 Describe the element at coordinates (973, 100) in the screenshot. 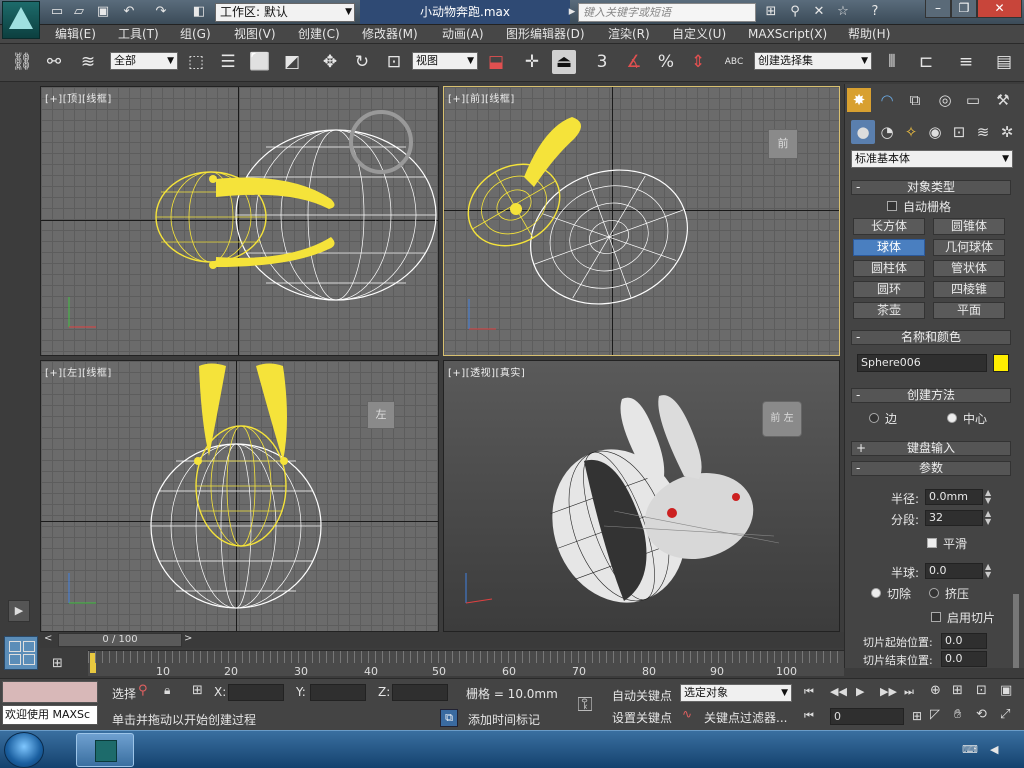

I see `display-tab-icon: ▭` at that location.